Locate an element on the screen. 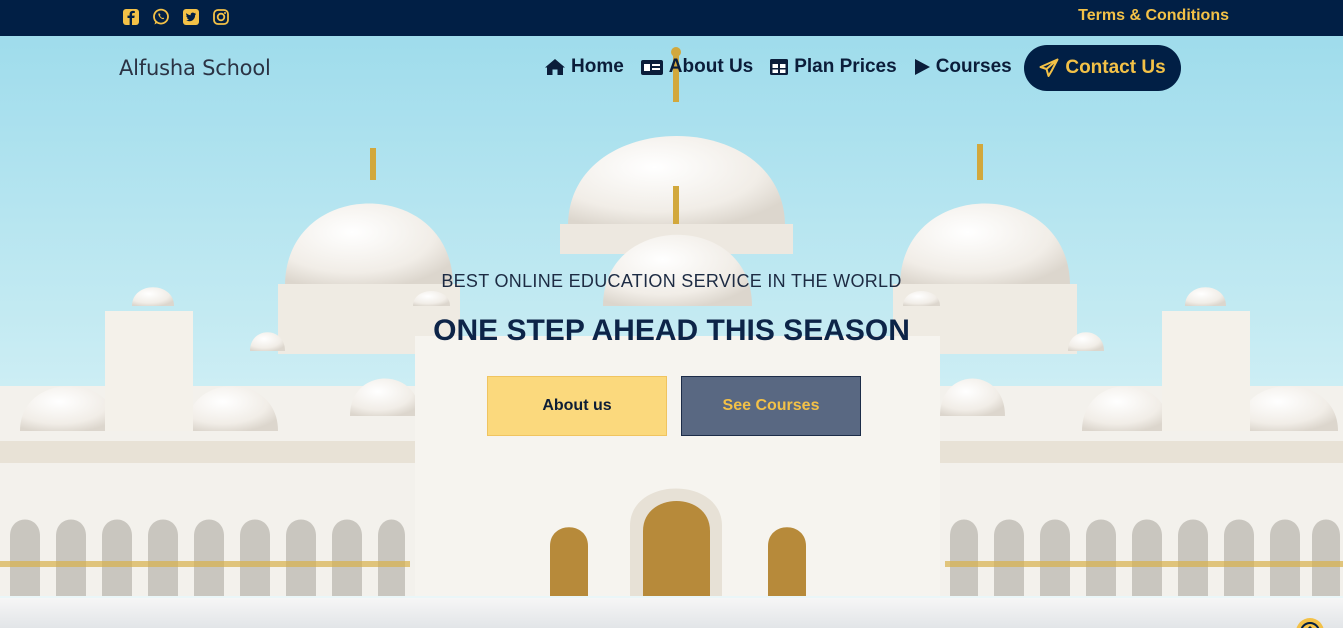 Image resolution: width=1343 pixels, height=628 pixels. main-nav: Home About Us Plan Prices Courses is located at coordinates (786, 67).